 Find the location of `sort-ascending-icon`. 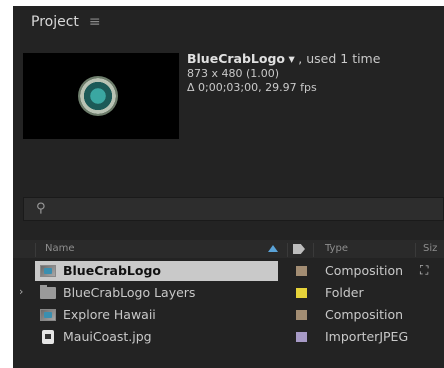

sort-ascending-icon is located at coordinates (273, 248).